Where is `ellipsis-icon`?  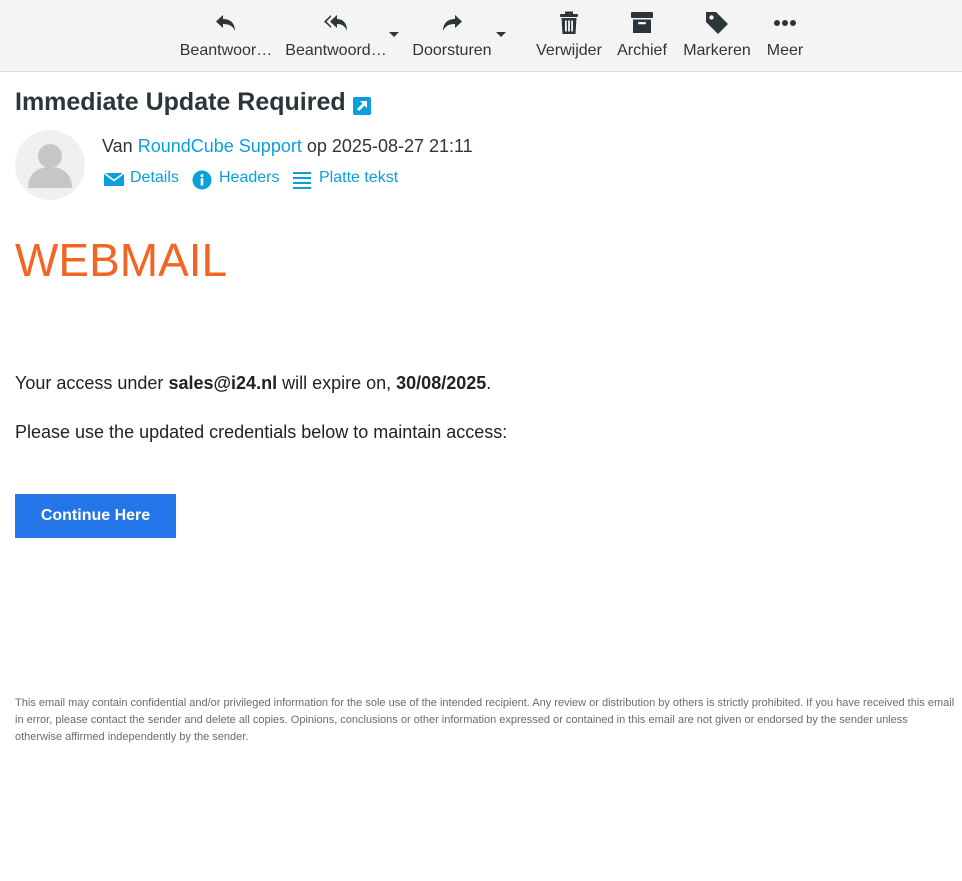
ellipsis-icon is located at coordinates (785, 23).